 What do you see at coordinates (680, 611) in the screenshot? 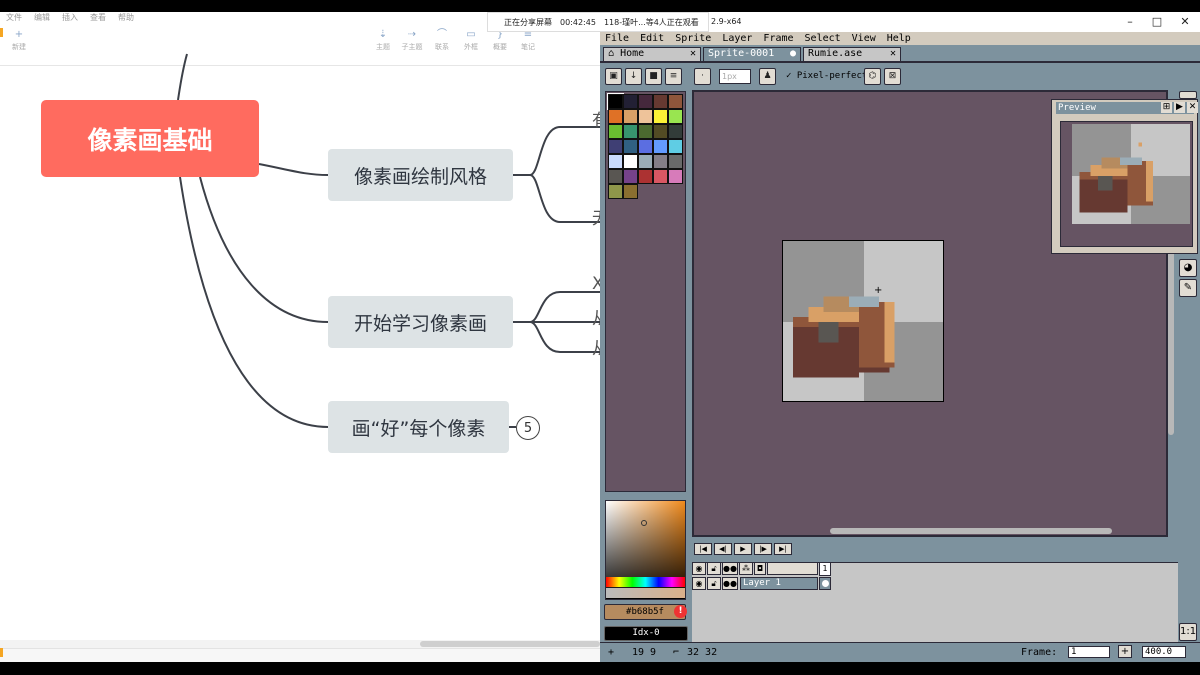
I see `warning-icon: !` at bounding box center [680, 611].